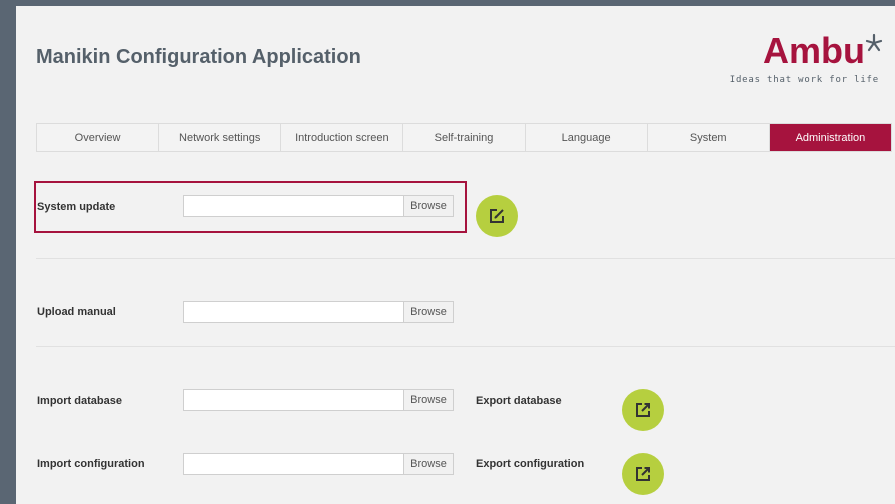 Image resolution: width=895 pixels, height=504 pixels. I want to click on upload-manual-label: Upload manual, so click(76, 312).